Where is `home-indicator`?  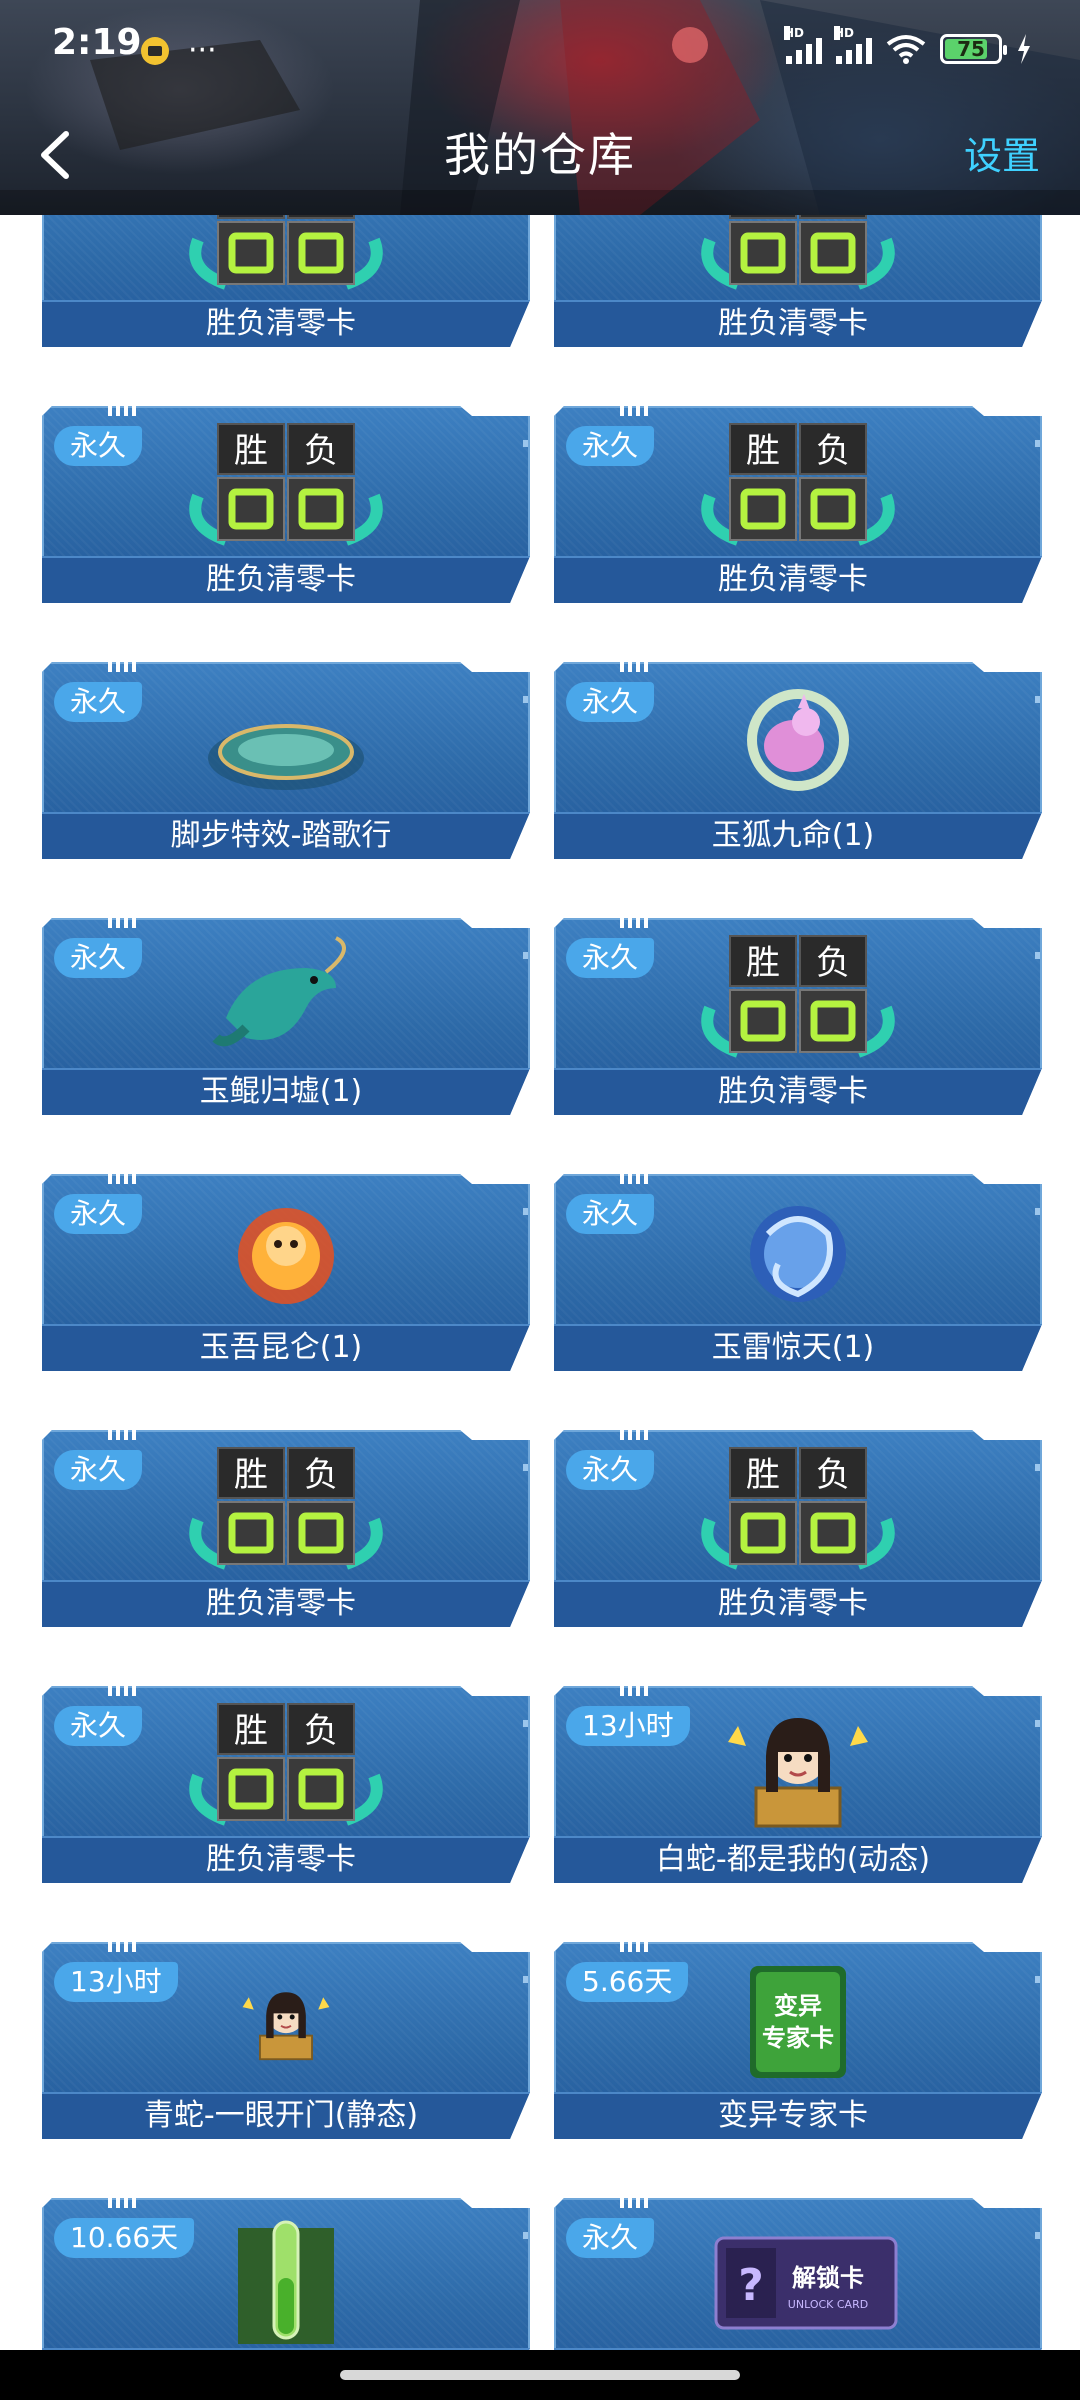 home-indicator is located at coordinates (540, 2375).